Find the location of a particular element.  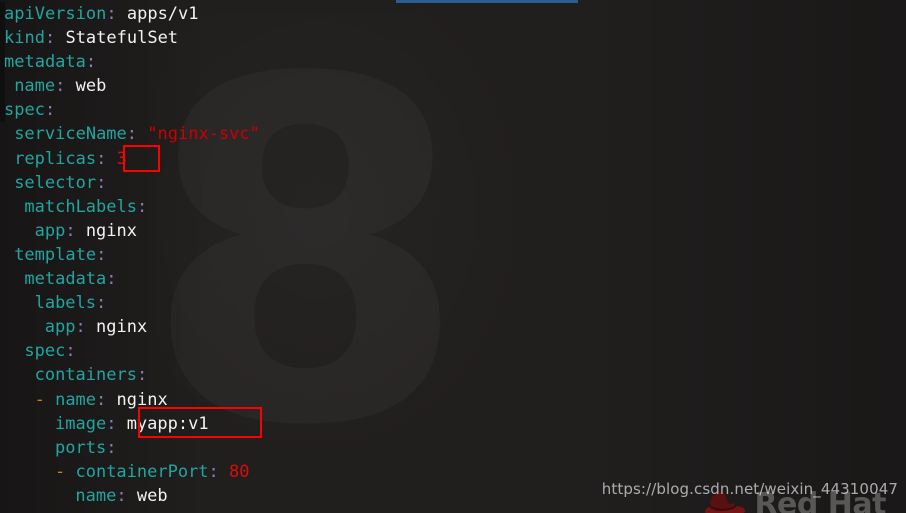

code-line: ports: is located at coordinates (453, 448).